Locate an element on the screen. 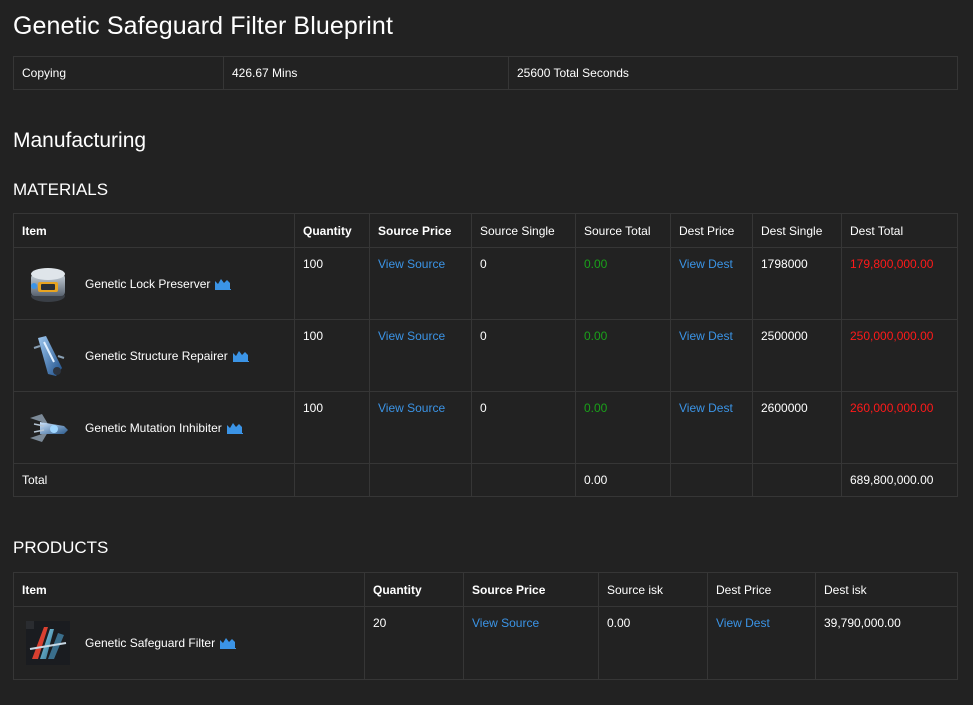  material-name: Genetic Mutation Inhibiter is located at coordinates (153, 427).